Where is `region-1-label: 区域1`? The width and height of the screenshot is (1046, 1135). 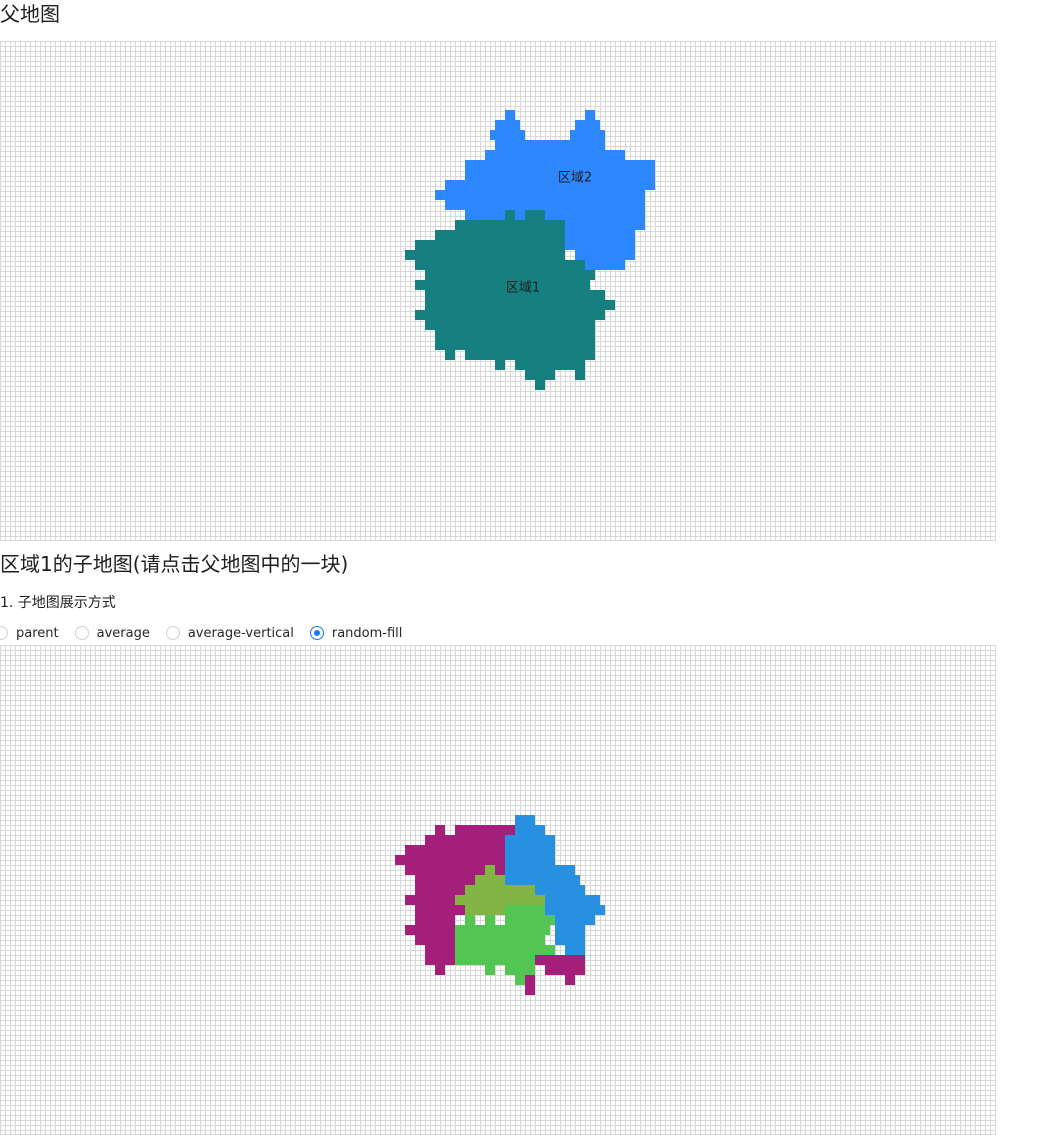
region-1-label: 区域1 is located at coordinates (523, 286).